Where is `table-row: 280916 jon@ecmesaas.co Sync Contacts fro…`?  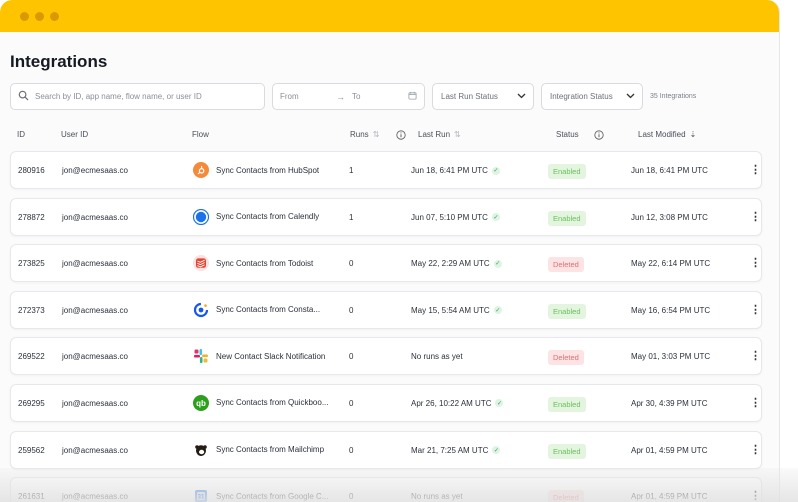 table-row: 280916 jon@ecmesaas.co Sync Contacts fro… is located at coordinates (386, 170).